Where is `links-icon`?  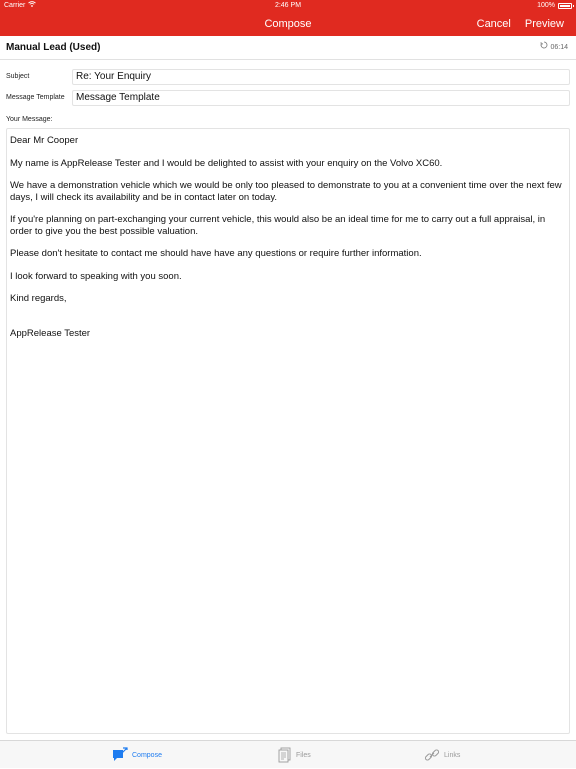 links-icon is located at coordinates (432, 755).